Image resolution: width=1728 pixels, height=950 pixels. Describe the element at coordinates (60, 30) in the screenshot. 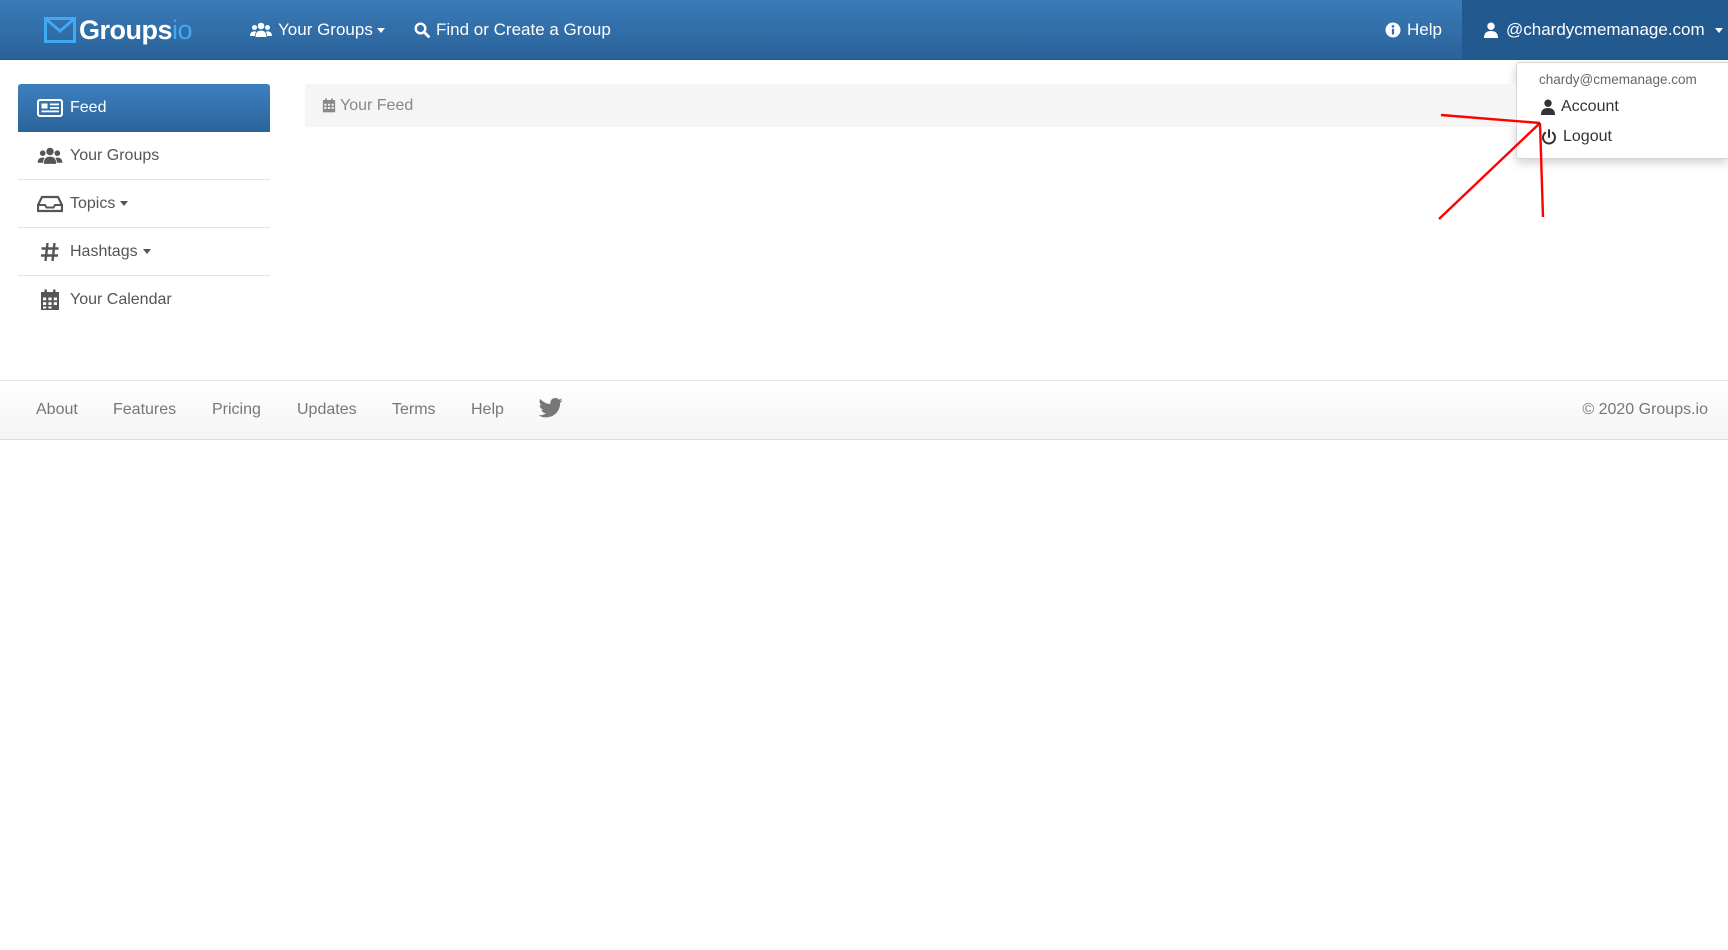

I see `envelope-logo-icon` at that location.